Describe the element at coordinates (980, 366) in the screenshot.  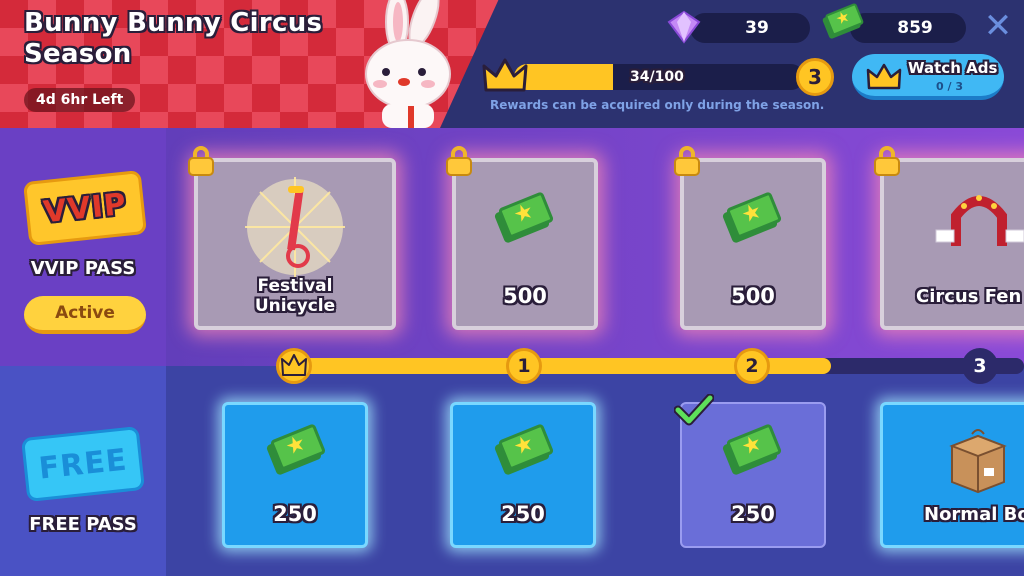
I see `track-node: 3` at that location.